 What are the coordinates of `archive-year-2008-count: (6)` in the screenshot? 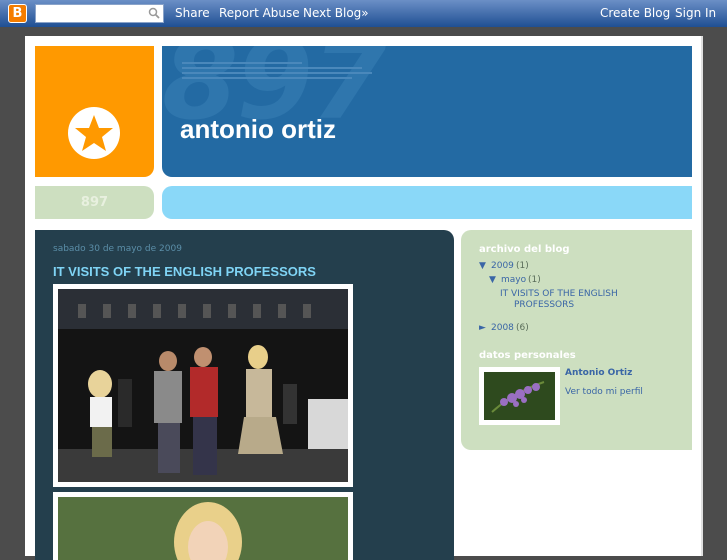 It's located at (522, 328).